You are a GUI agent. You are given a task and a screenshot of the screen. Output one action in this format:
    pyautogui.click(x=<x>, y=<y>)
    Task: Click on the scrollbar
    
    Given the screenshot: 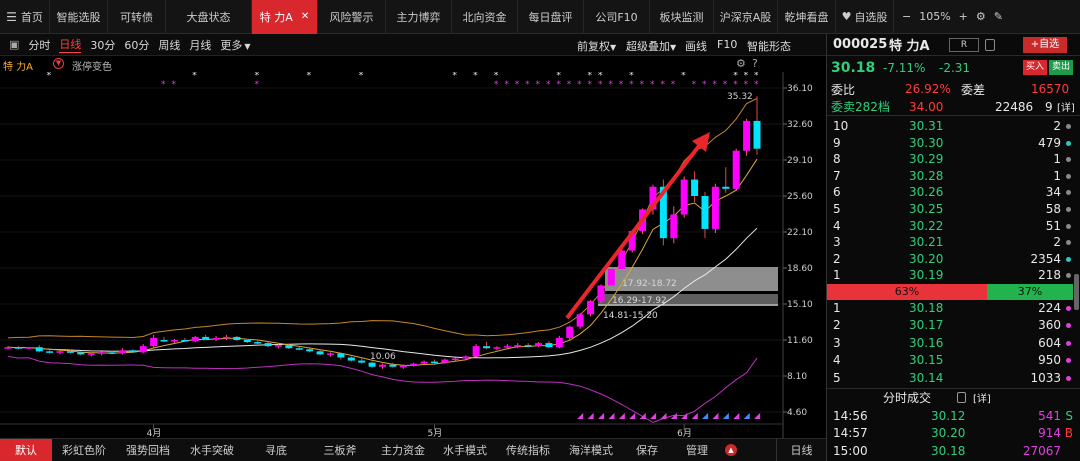 What is the action you would take?
    pyautogui.click(x=1076, y=292)
    